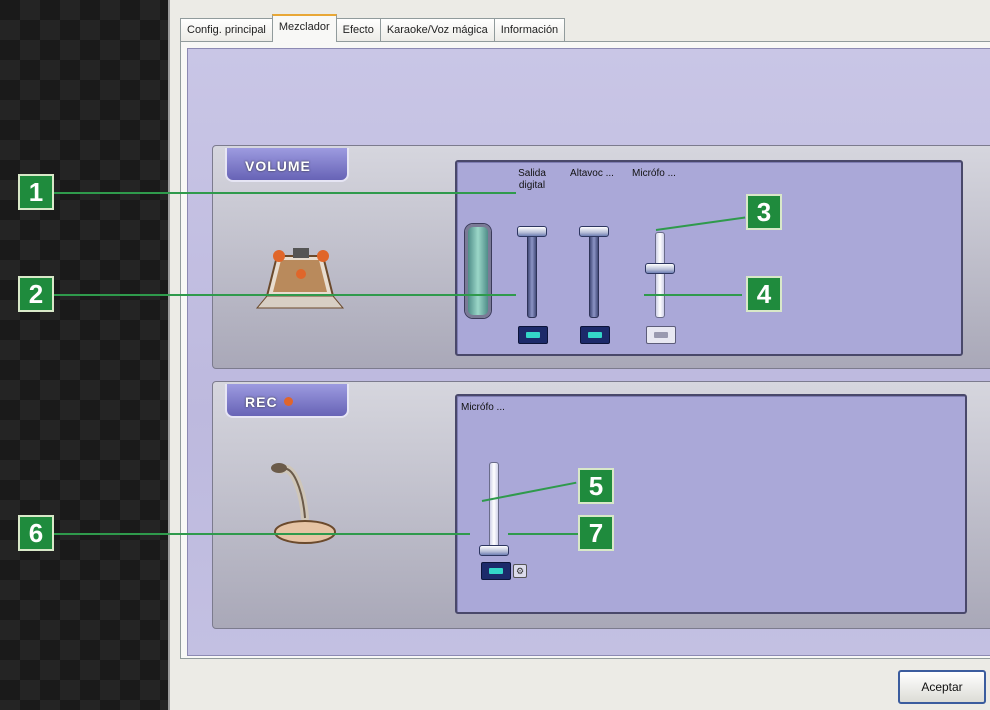  I want to click on digital-slider-track, so click(532, 275).